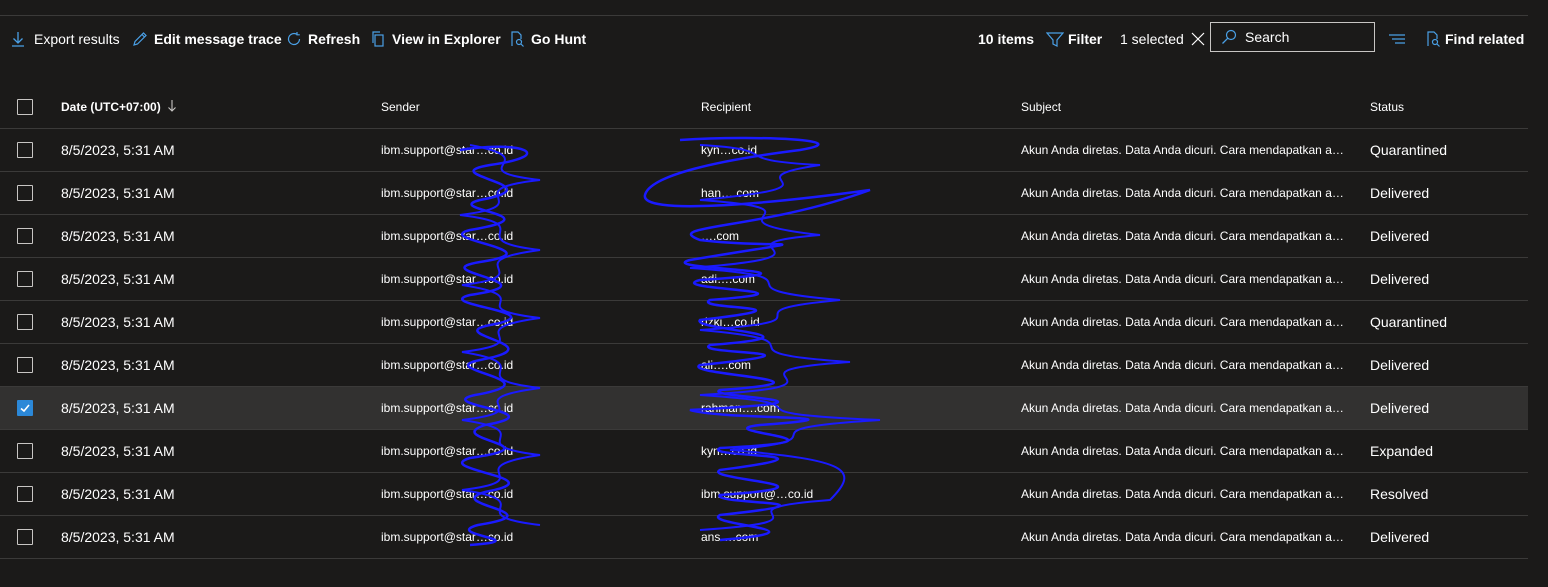 The width and height of the screenshot is (1548, 587). What do you see at coordinates (1396, 39) in the screenshot?
I see `group-by-button` at bounding box center [1396, 39].